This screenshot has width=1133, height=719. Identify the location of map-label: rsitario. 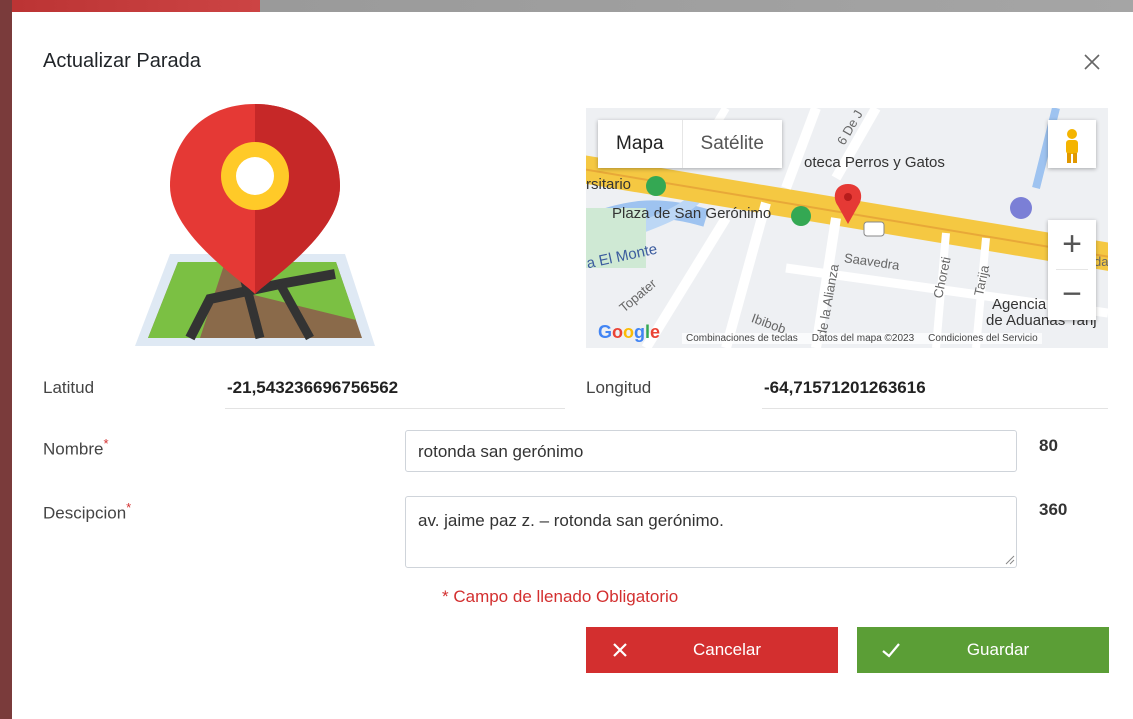
(609, 184).